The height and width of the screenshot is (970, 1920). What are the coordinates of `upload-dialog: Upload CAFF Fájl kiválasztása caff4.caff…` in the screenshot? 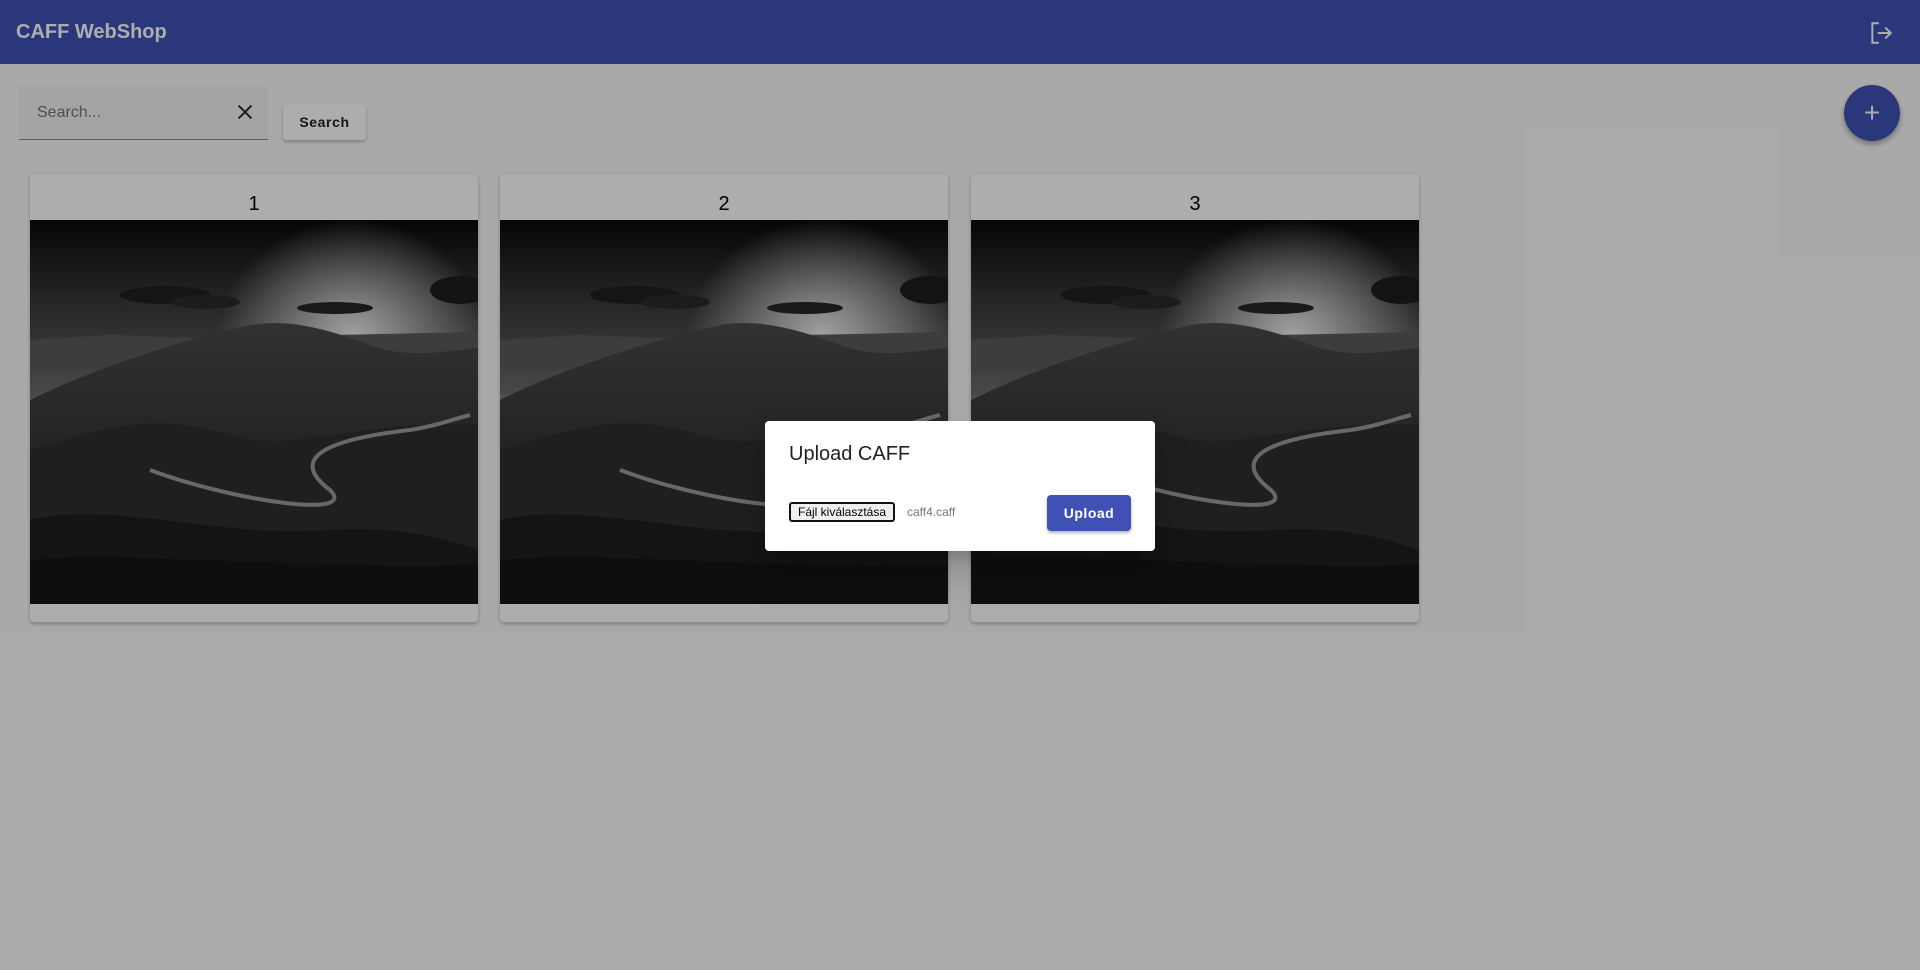 It's located at (960, 486).